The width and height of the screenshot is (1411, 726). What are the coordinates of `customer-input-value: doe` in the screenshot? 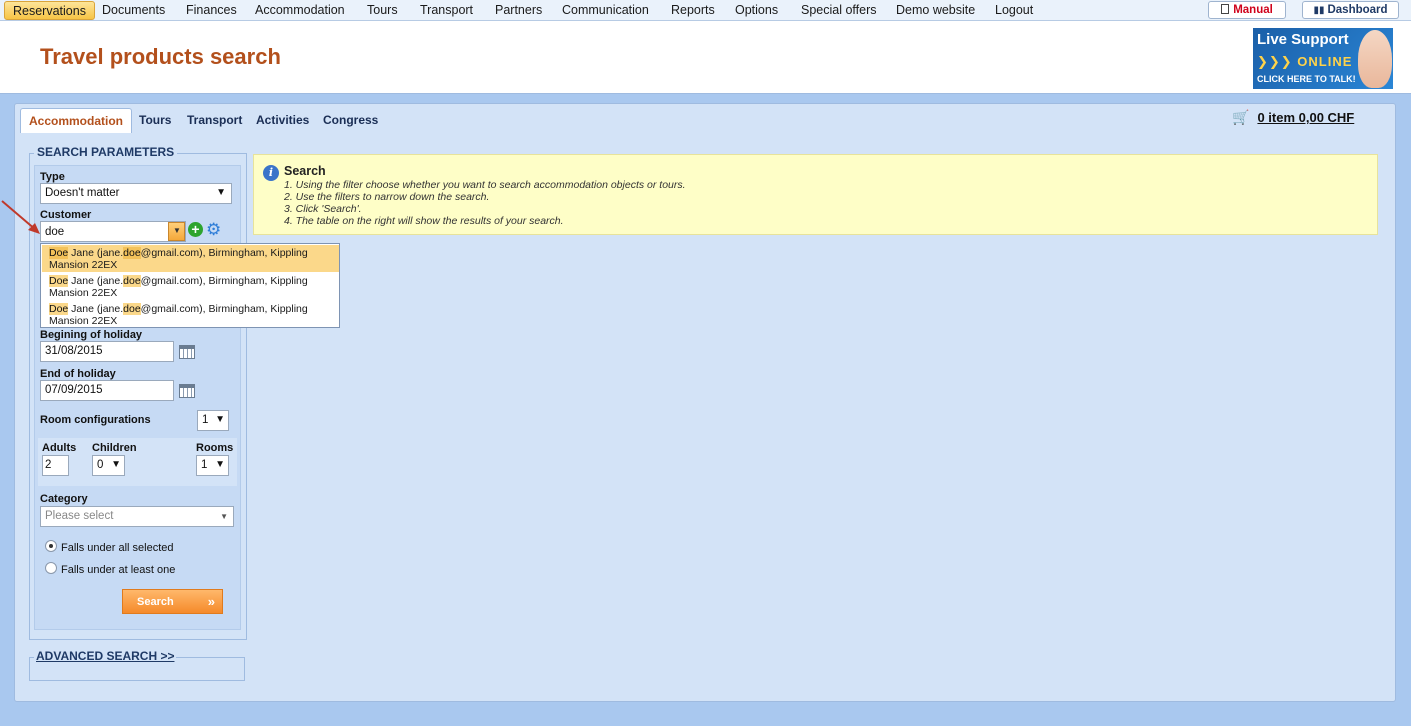 It's located at (55, 232).